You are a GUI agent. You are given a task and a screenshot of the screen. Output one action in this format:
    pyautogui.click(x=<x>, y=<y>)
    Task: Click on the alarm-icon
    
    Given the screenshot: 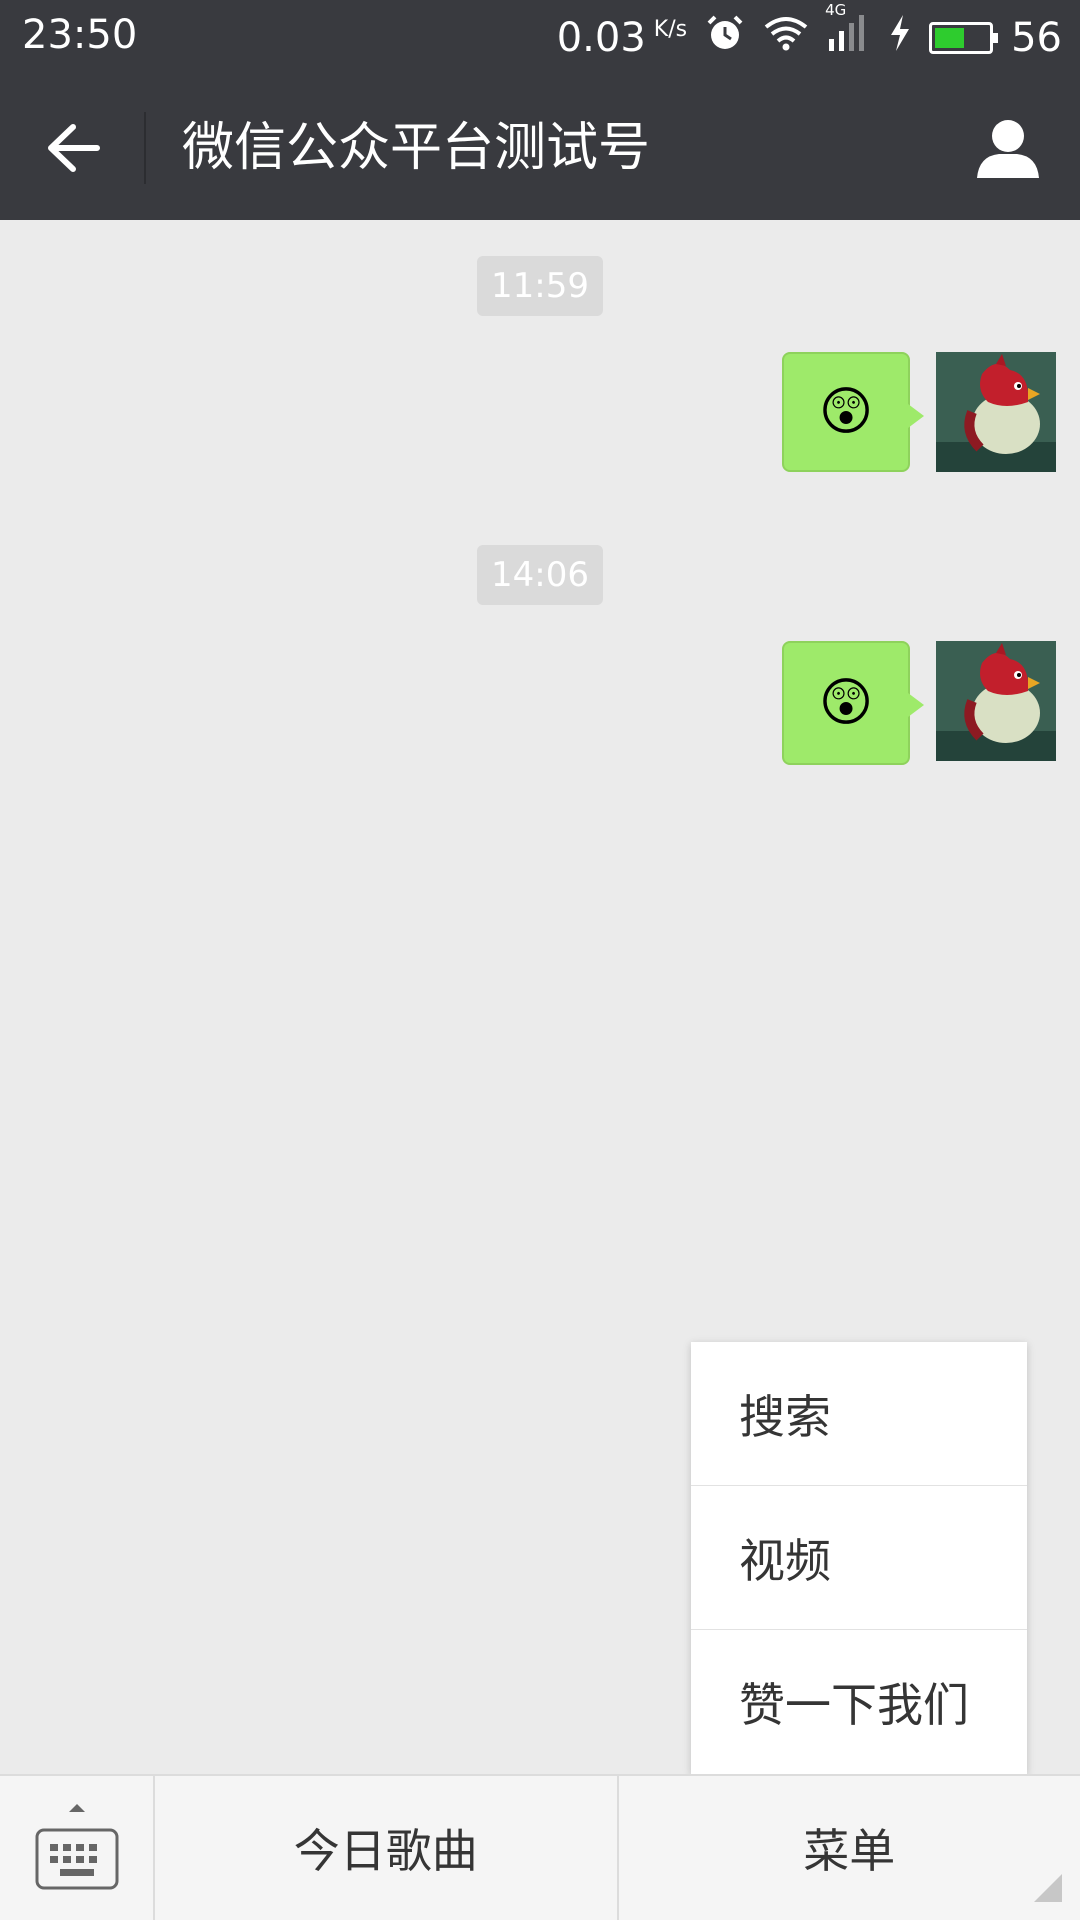 What is the action you would take?
    pyautogui.click(x=725, y=38)
    